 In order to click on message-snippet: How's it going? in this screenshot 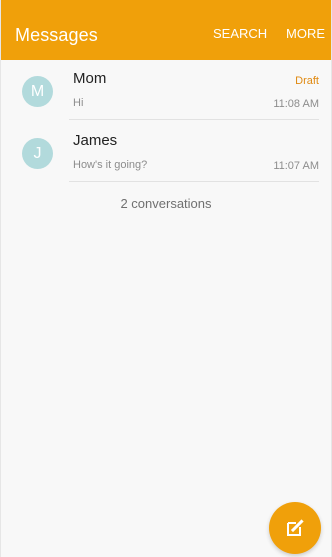, I will do `click(110, 165)`.